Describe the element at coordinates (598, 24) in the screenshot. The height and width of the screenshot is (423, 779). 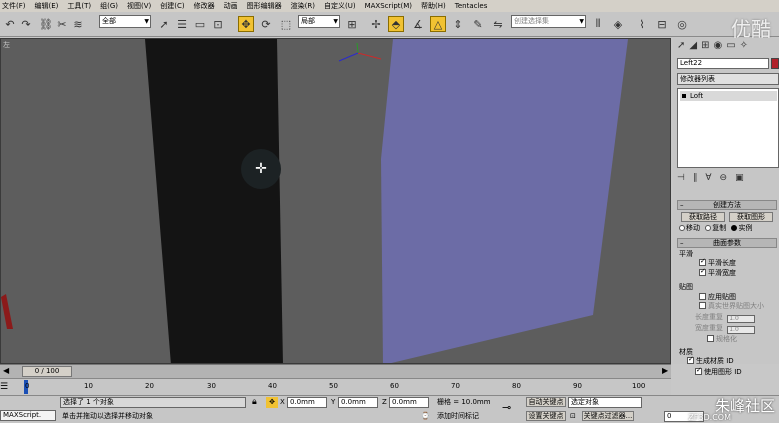
I see `align-icon: ⫴` at that location.